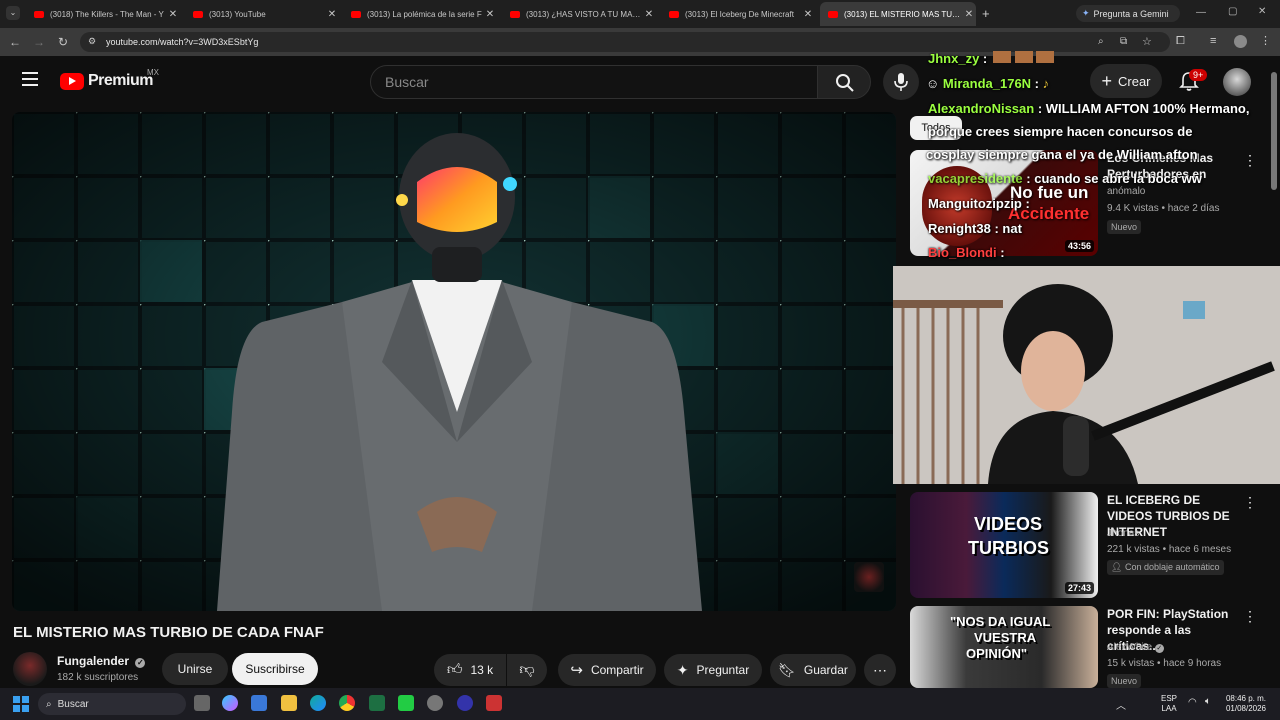 This screenshot has height=720, width=1280. What do you see at coordinates (39, 42) in the screenshot?
I see `forward-icon: →` at bounding box center [39, 42].